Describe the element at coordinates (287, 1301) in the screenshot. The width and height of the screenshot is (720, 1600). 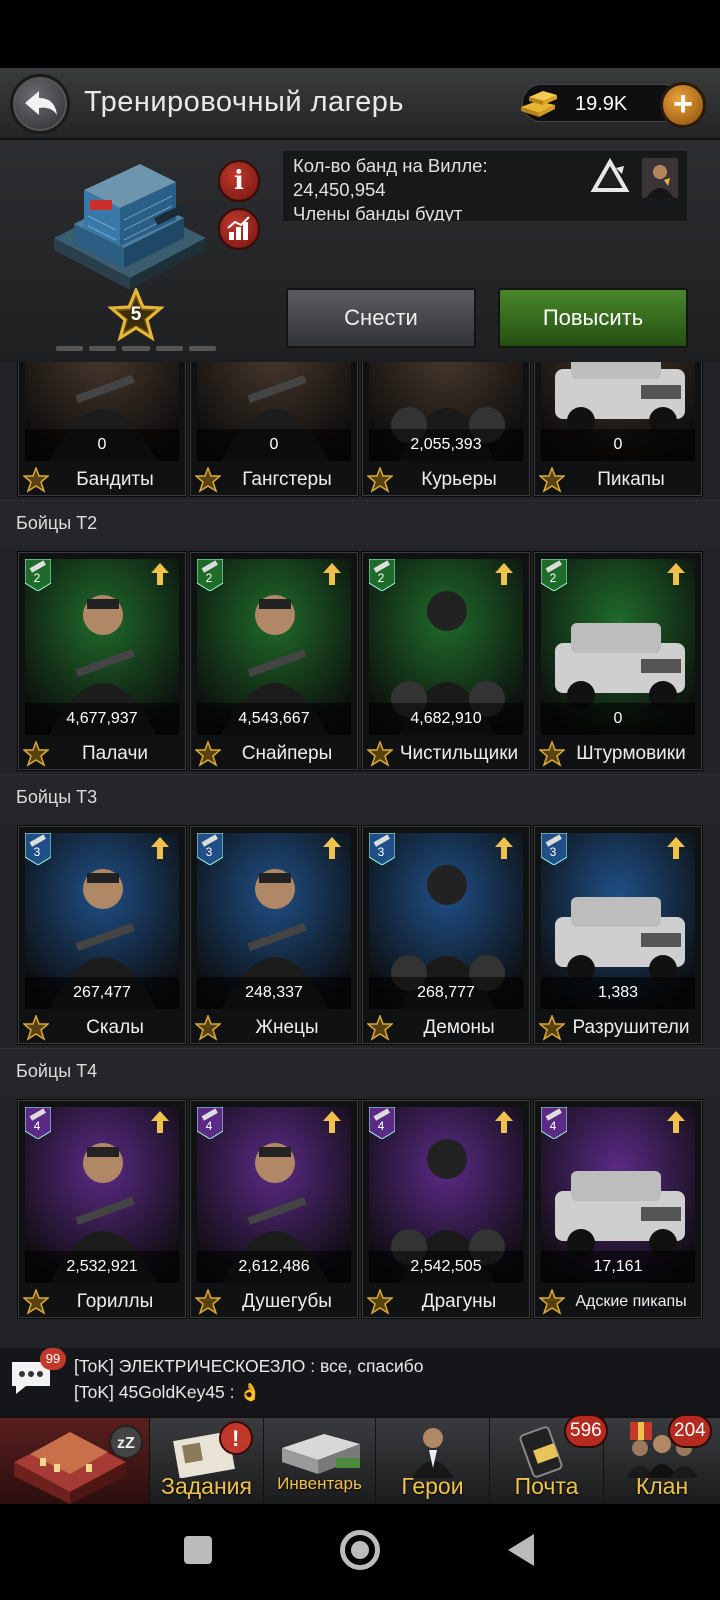
I see `unit-name: Душегубы` at that location.